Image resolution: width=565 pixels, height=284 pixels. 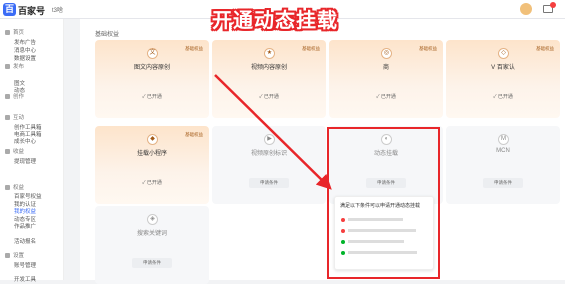 I want to click on card-title: 搜索关键词, so click(x=151, y=234).